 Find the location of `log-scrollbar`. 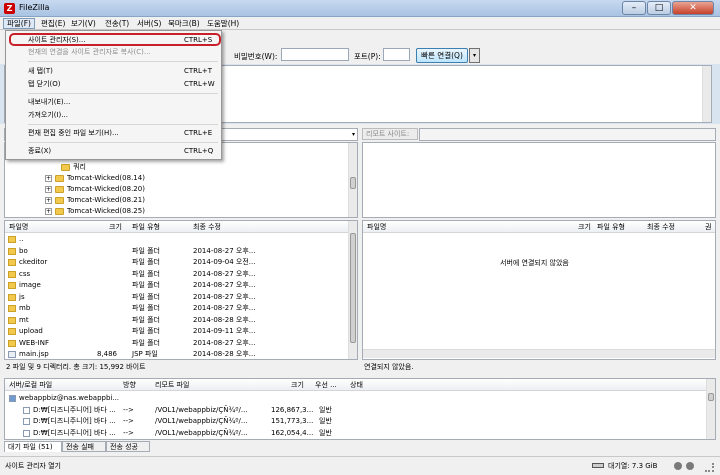

log-scrollbar is located at coordinates (706, 94).